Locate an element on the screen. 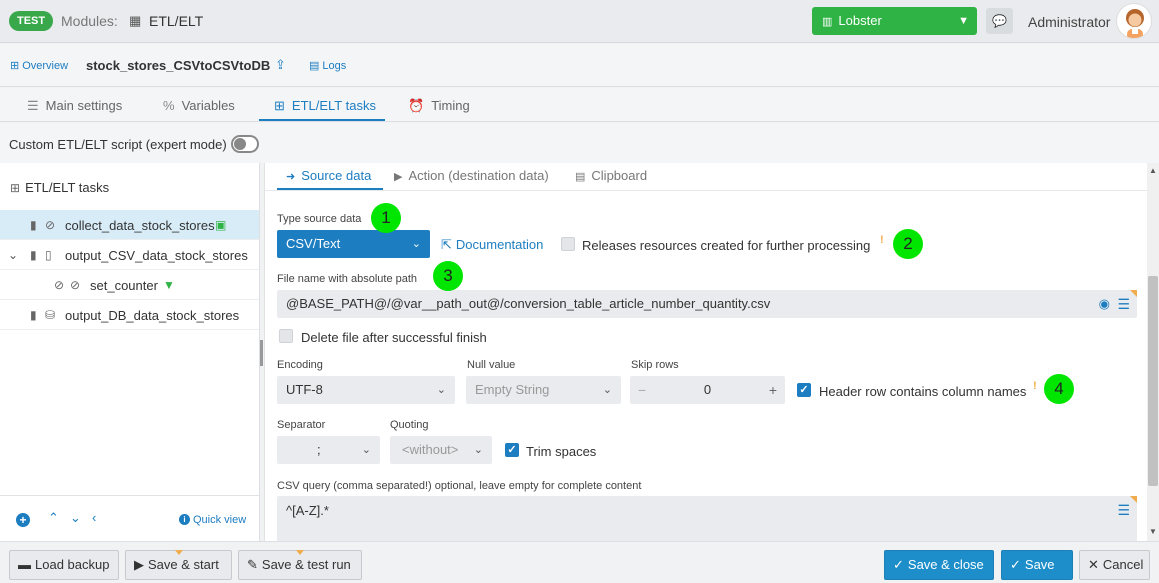  avatar is located at coordinates (1134, 21).